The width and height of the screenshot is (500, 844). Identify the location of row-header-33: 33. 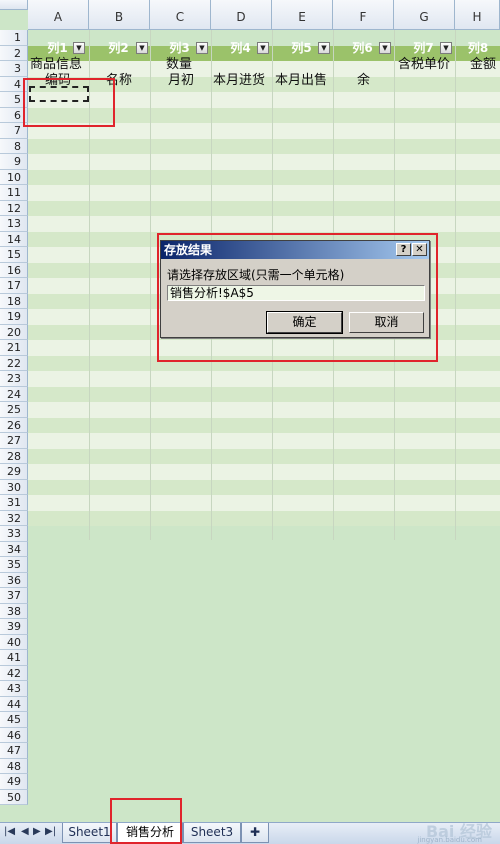
(14, 534).